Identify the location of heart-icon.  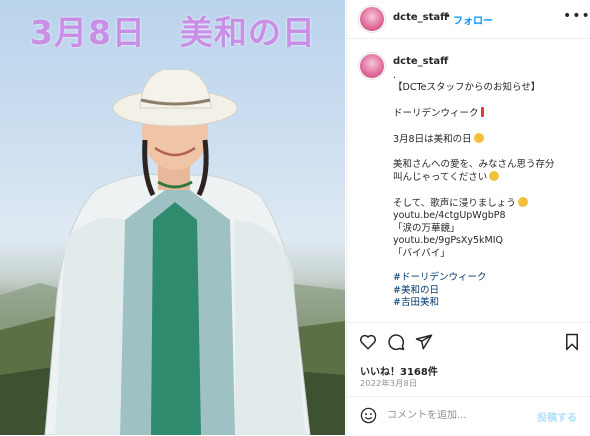
(368, 342).